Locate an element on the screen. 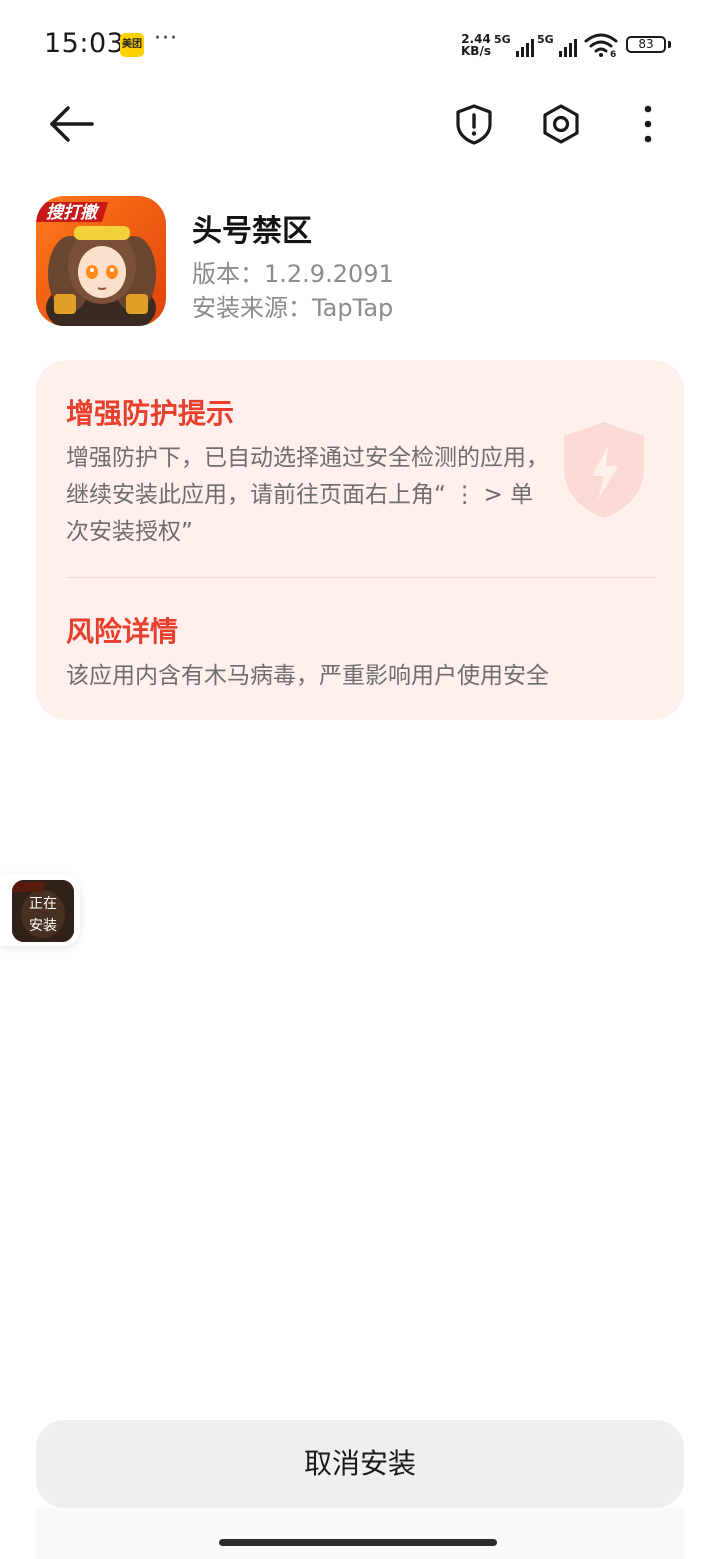 This screenshot has height=1559, width=720. network-speed-unit: KB/s is located at coordinates (476, 51).